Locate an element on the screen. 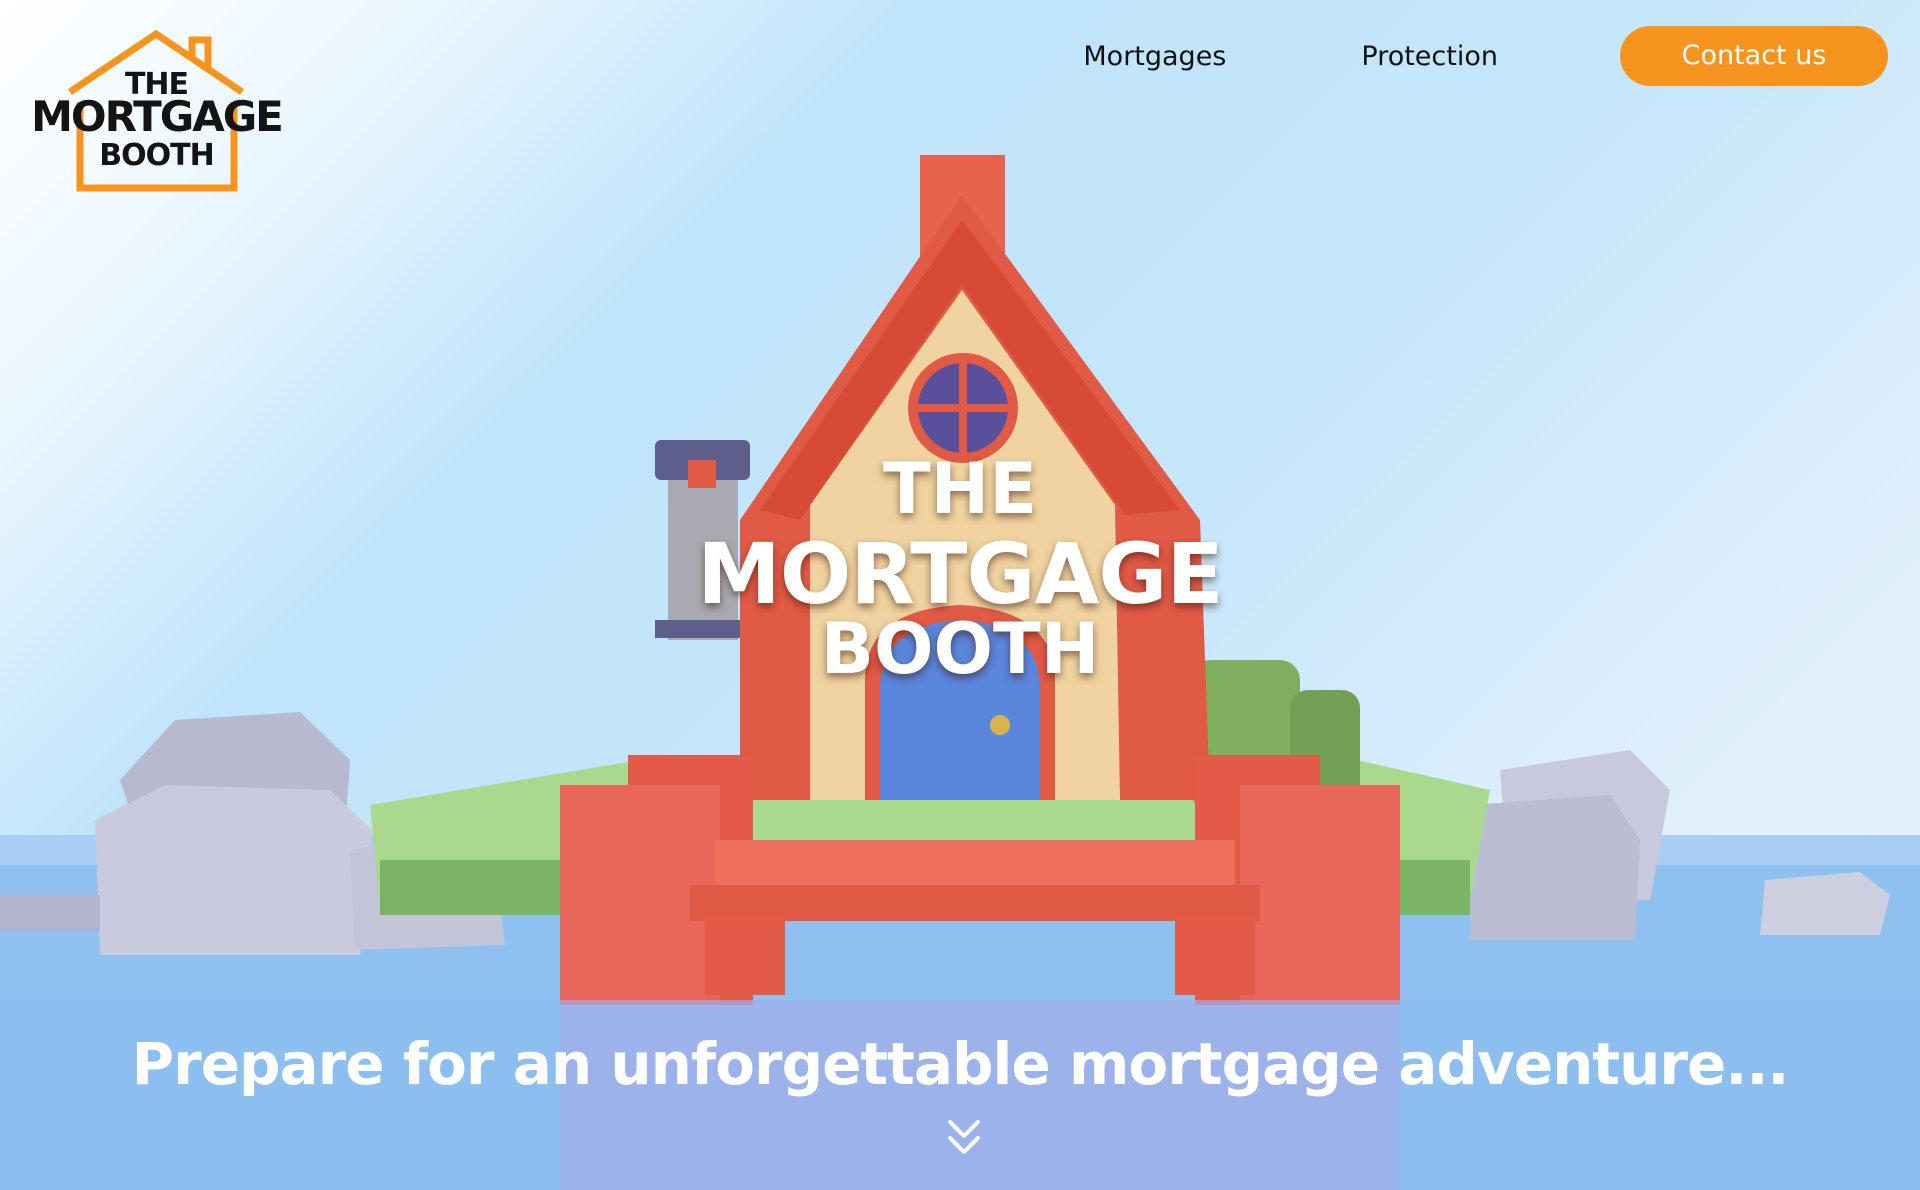  logo-text-mortgage: MORTGAGE is located at coordinates (157, 116).